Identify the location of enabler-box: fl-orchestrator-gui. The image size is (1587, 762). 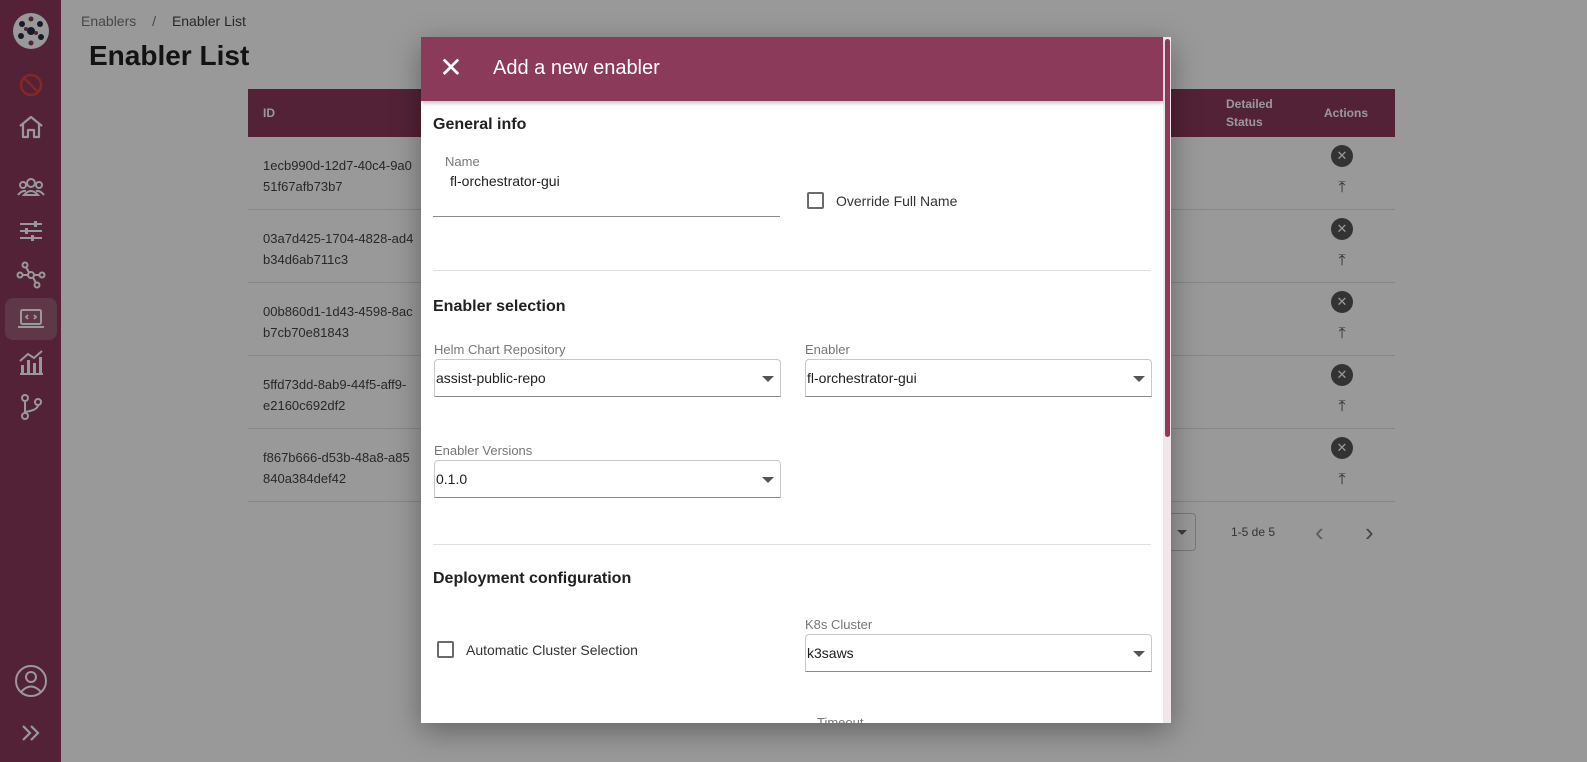
(978, 378).